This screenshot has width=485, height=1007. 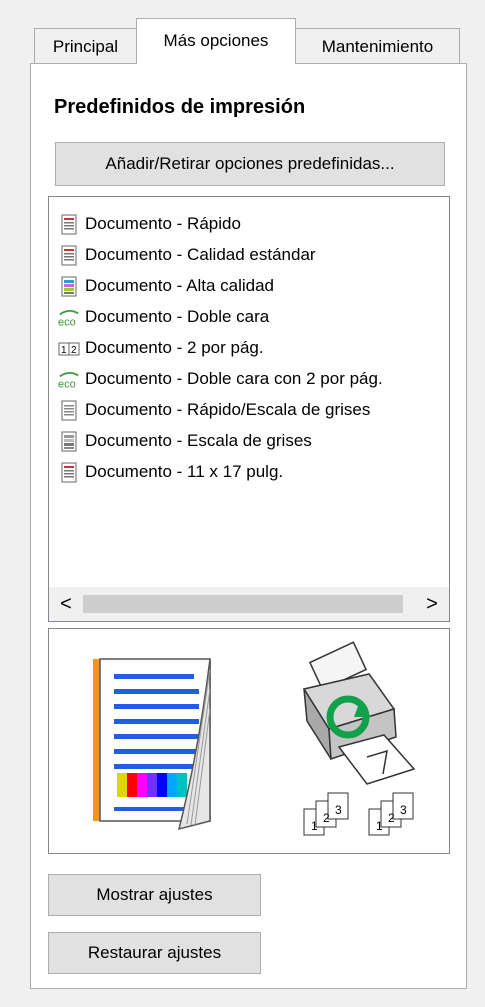 What do you see at coordinates (177, 316) in the screenshot?
I see `preset-label: Documento - Doble cara` at bounding box center [177, 316].